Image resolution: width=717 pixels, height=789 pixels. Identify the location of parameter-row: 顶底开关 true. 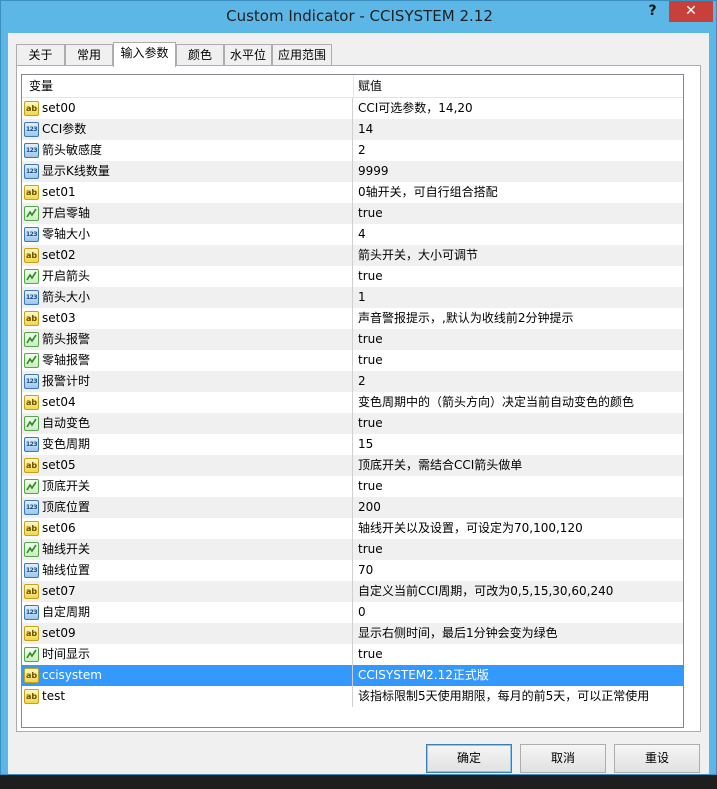
(352, 486).